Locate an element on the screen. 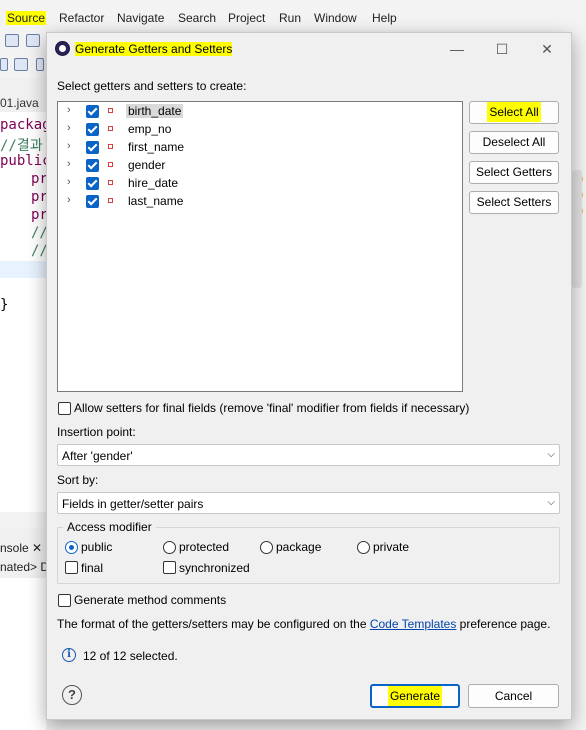 The image size is (586, 730). minimize-button: — is located at coordinates (457, 49).